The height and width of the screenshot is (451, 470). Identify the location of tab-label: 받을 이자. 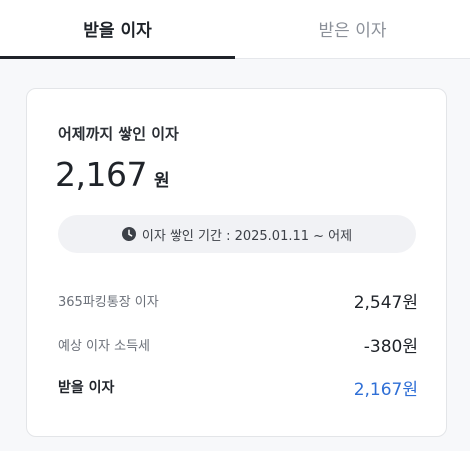
(117, 30).